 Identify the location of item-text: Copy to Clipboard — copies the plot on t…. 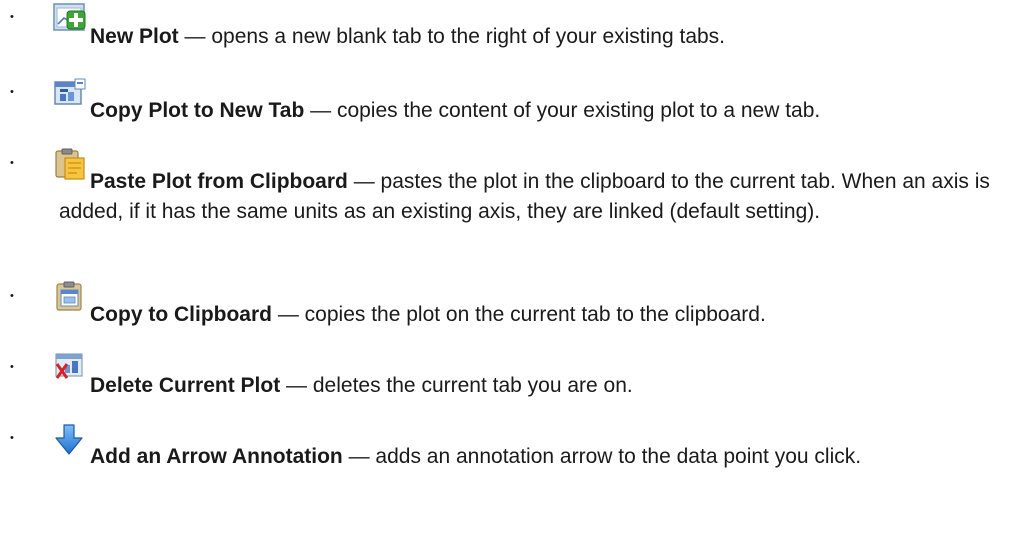
(559, 315).